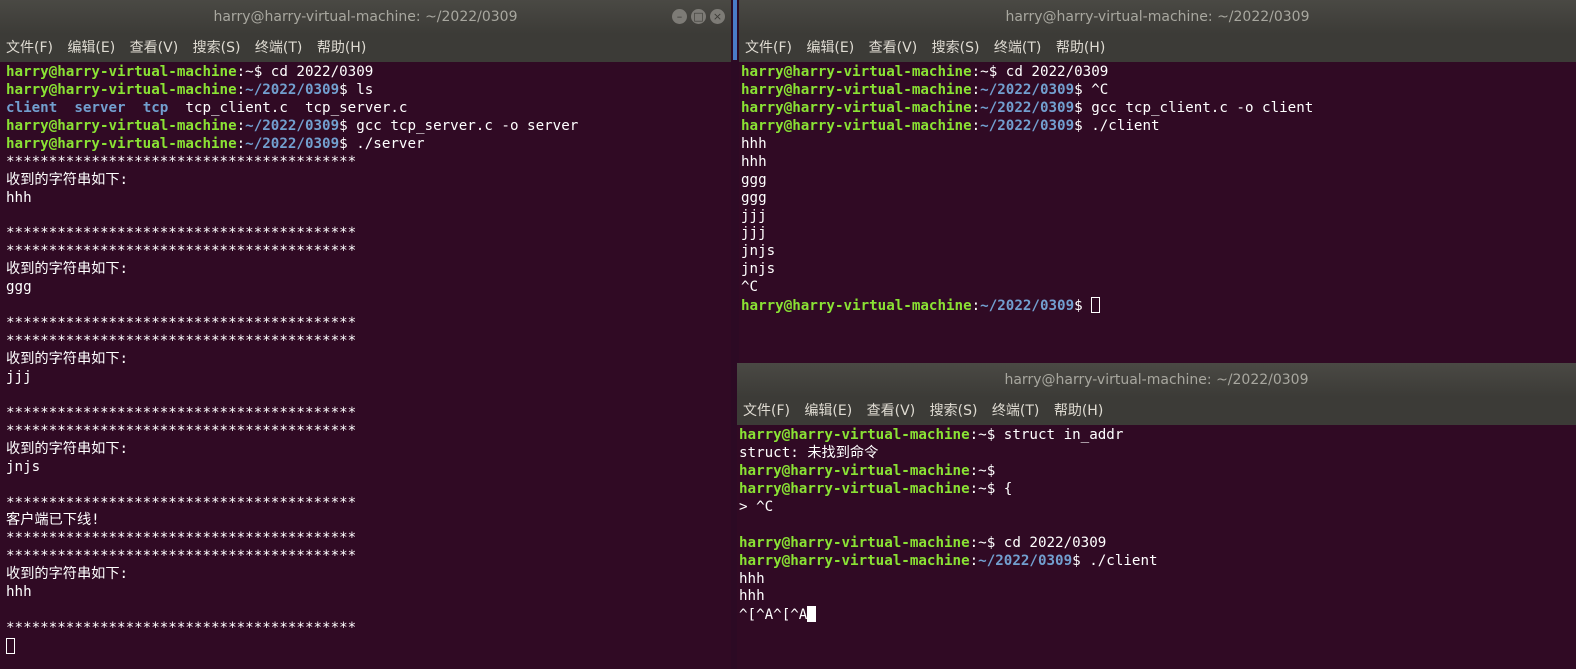 The height and width of the screenshot is (669, 1576). I want to click on terminal-text: server, so click(100, 107).